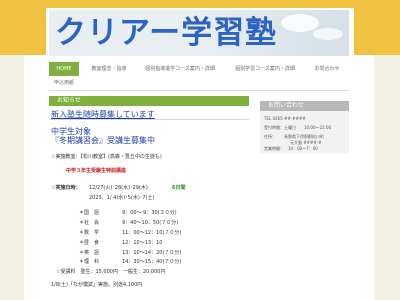 The width and height of the screenshot is (400, 300). I want to click on nav-item-application: 申込用紙, so click(64, 83).